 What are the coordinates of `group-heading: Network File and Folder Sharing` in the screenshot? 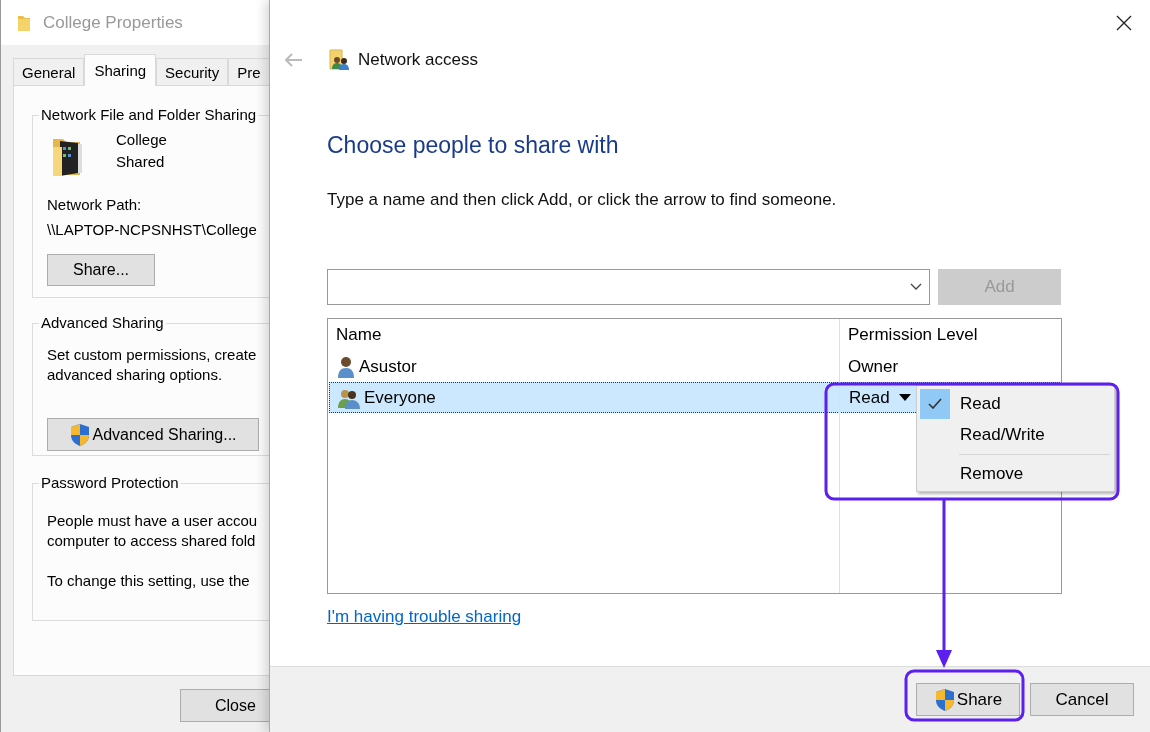 It's located at (149, 114).